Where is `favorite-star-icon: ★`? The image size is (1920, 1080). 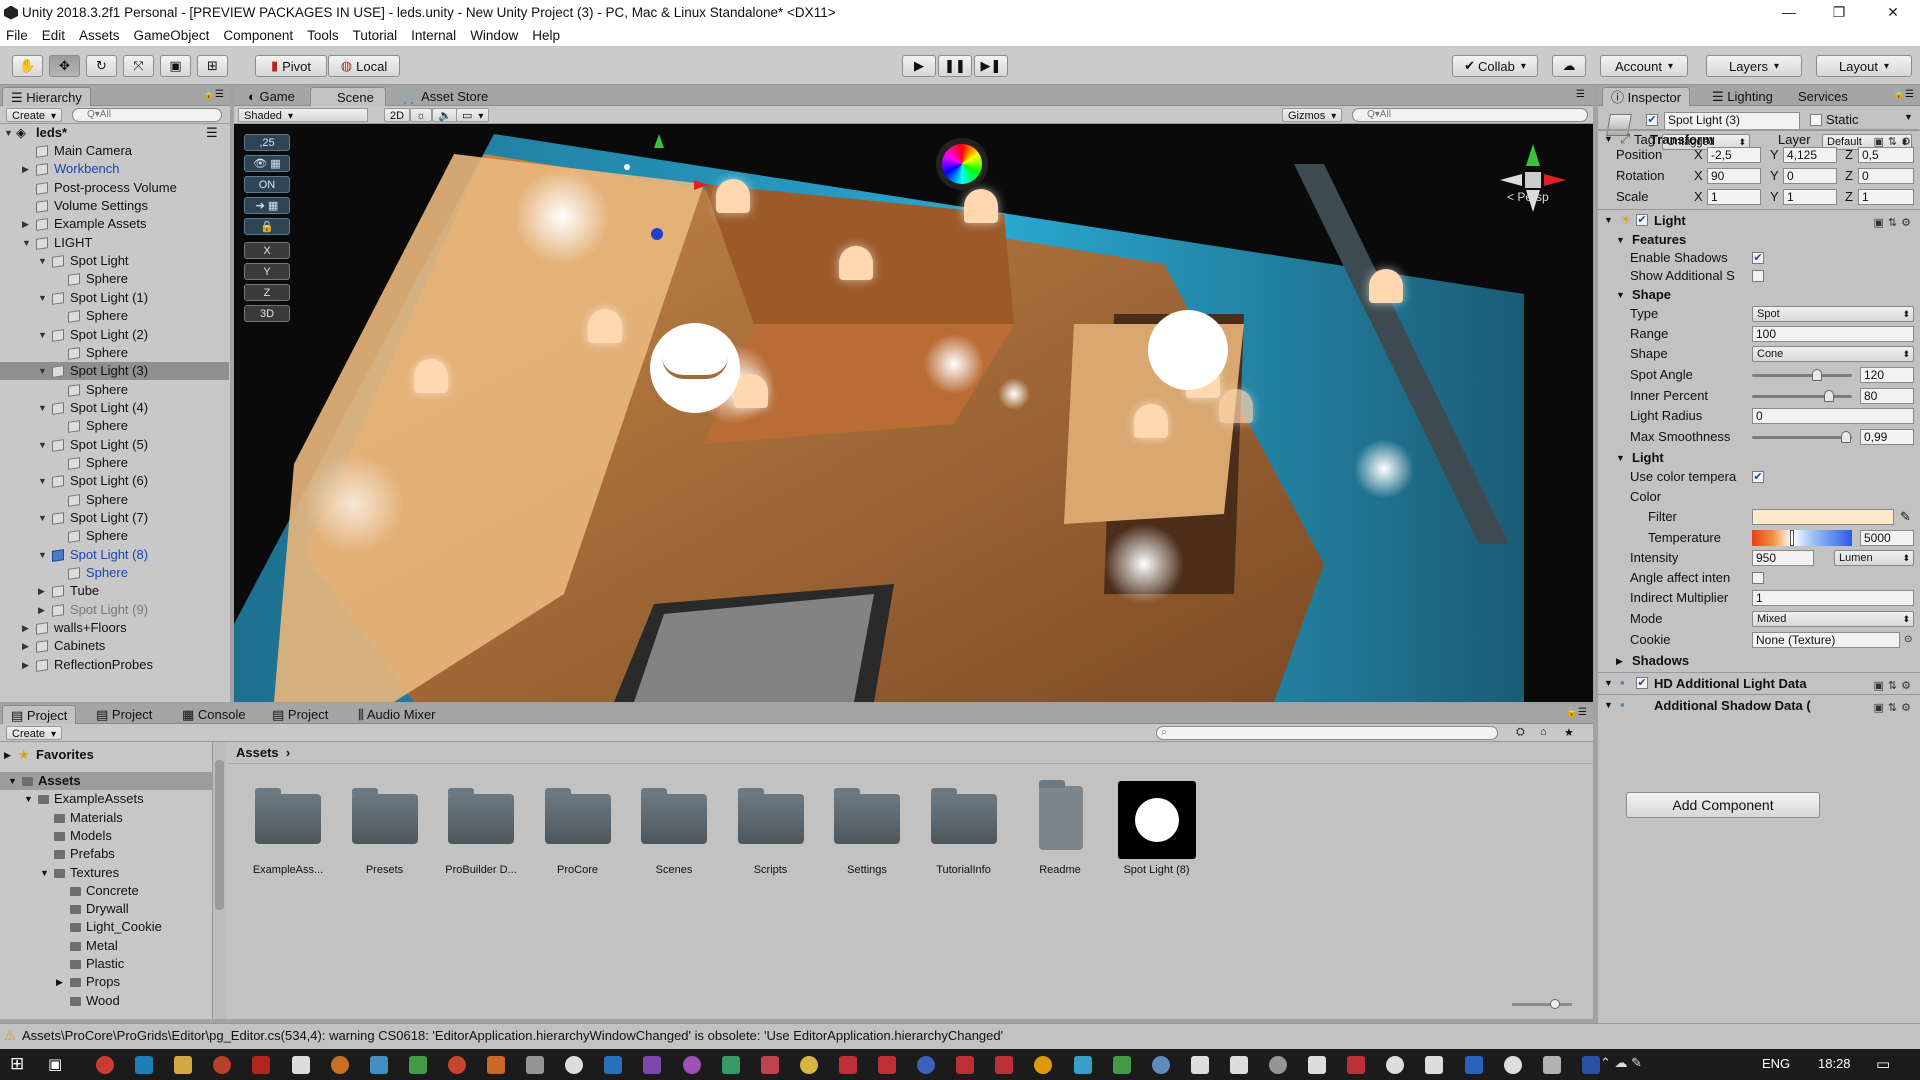
favorite-star-icon: ★ is located at coordinates (1569, 732).